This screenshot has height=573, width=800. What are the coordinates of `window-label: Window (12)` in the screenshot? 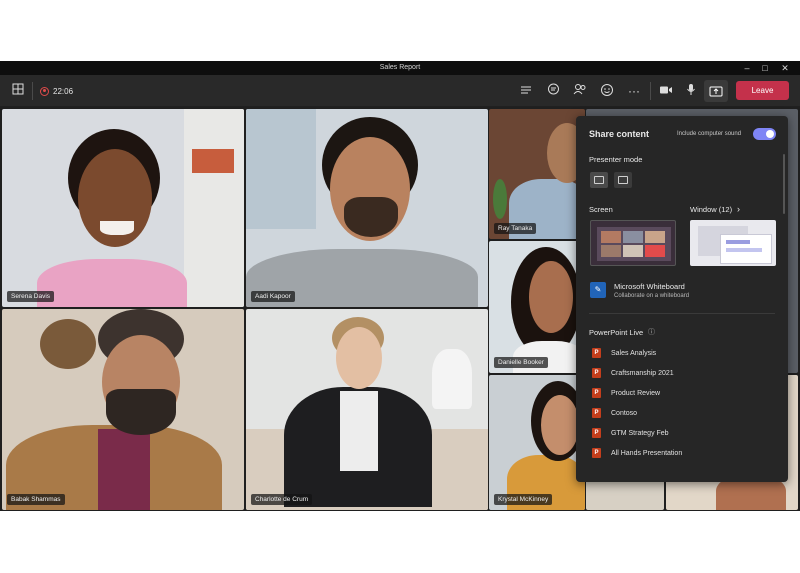 It's located at (711, 209).